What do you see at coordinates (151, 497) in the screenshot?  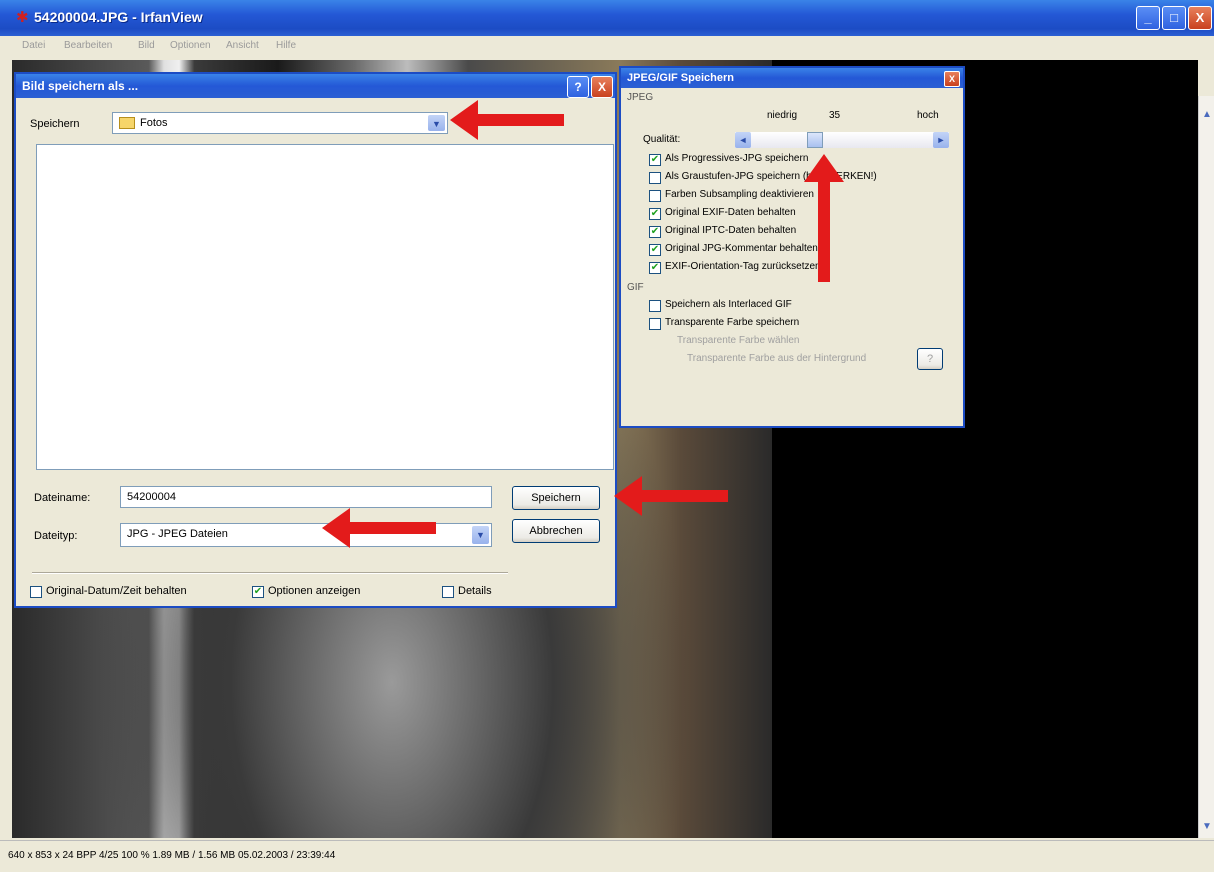 I see `filename-value: 54200004` at bounding box center [151, 497].